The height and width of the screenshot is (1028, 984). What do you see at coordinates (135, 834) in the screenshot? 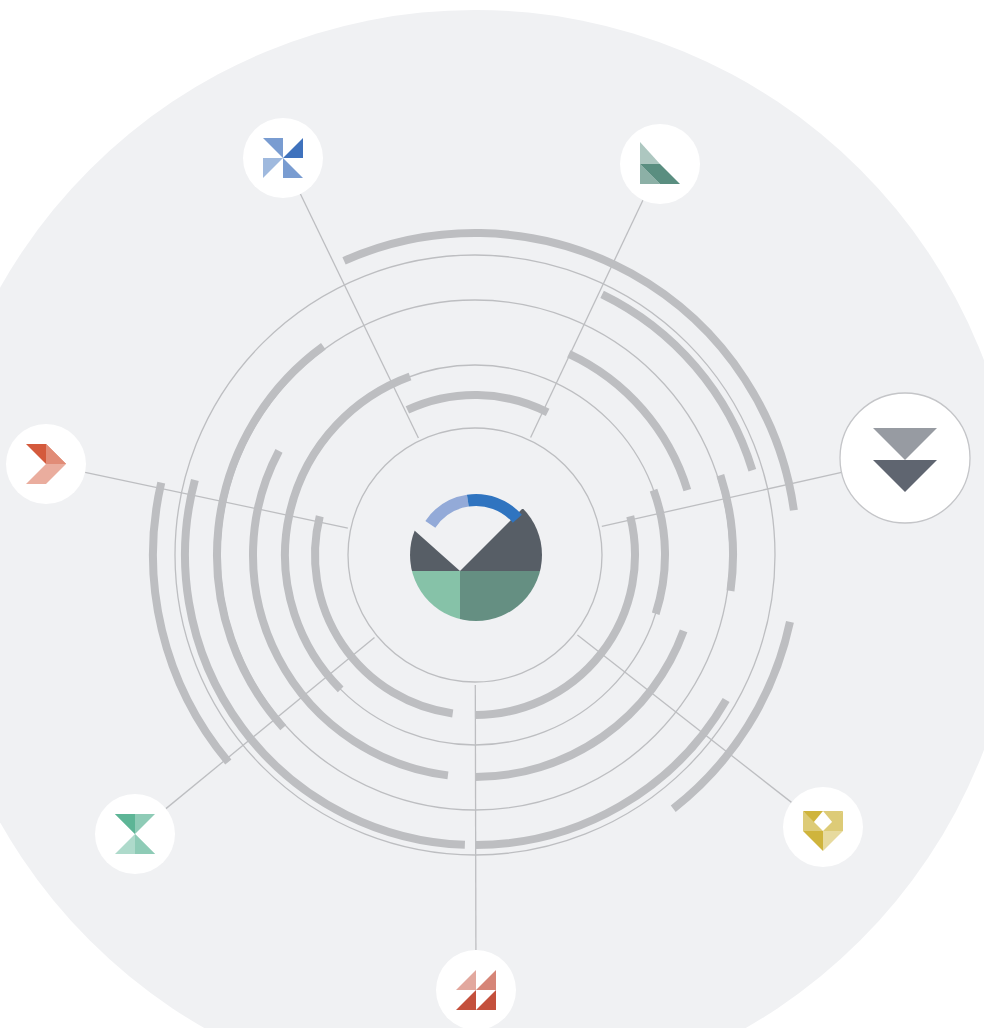
I see `hourglass-icon` at bounding box center [135, 834].